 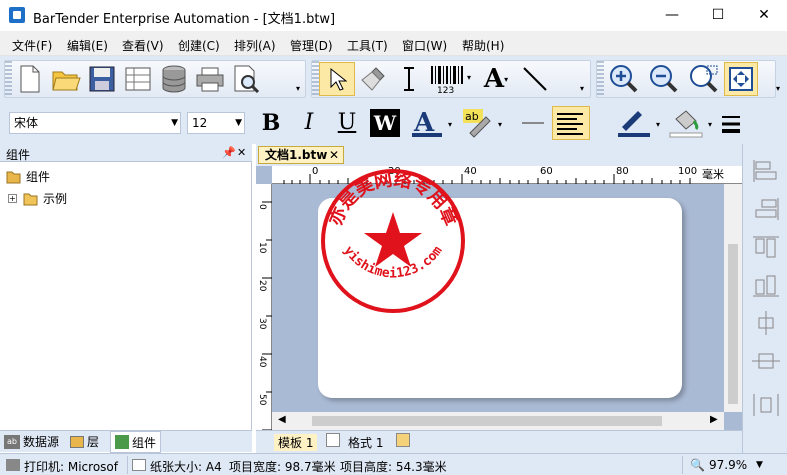 What do you see at coordinates (704, 79) in the screenshot?
I see `zoom-fit-icon` at bounding box center [704, 79].